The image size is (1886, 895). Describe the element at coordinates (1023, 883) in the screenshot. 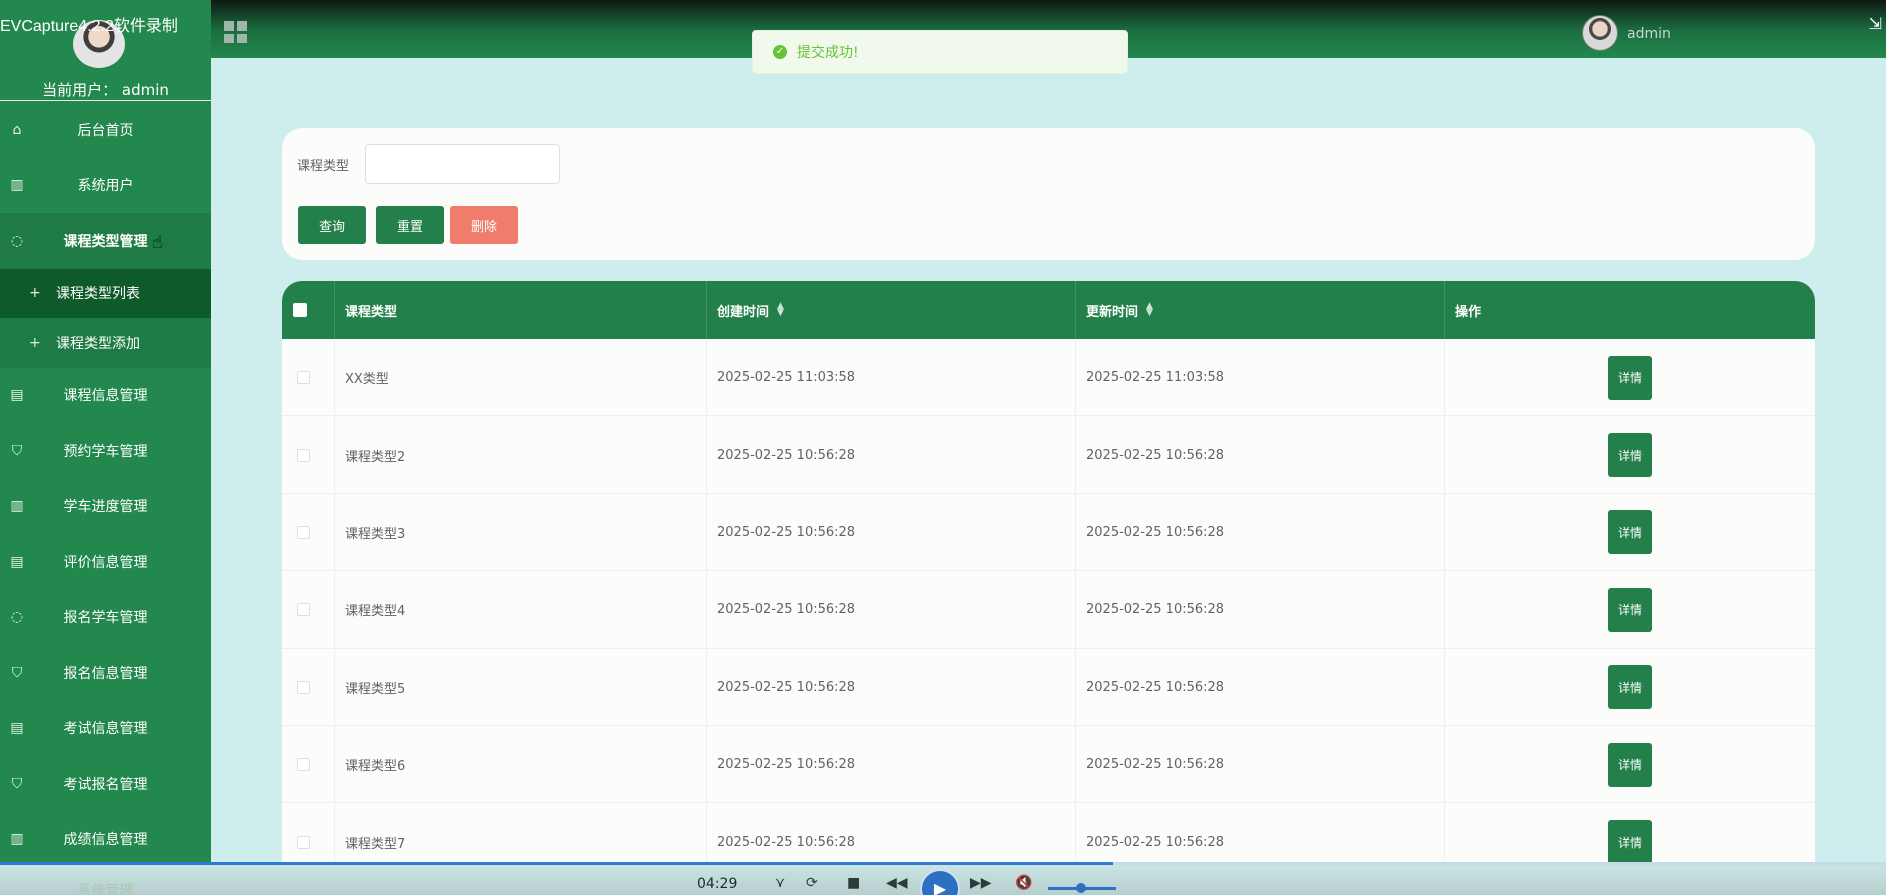

I see `volume-icon: 🔇` at that location.